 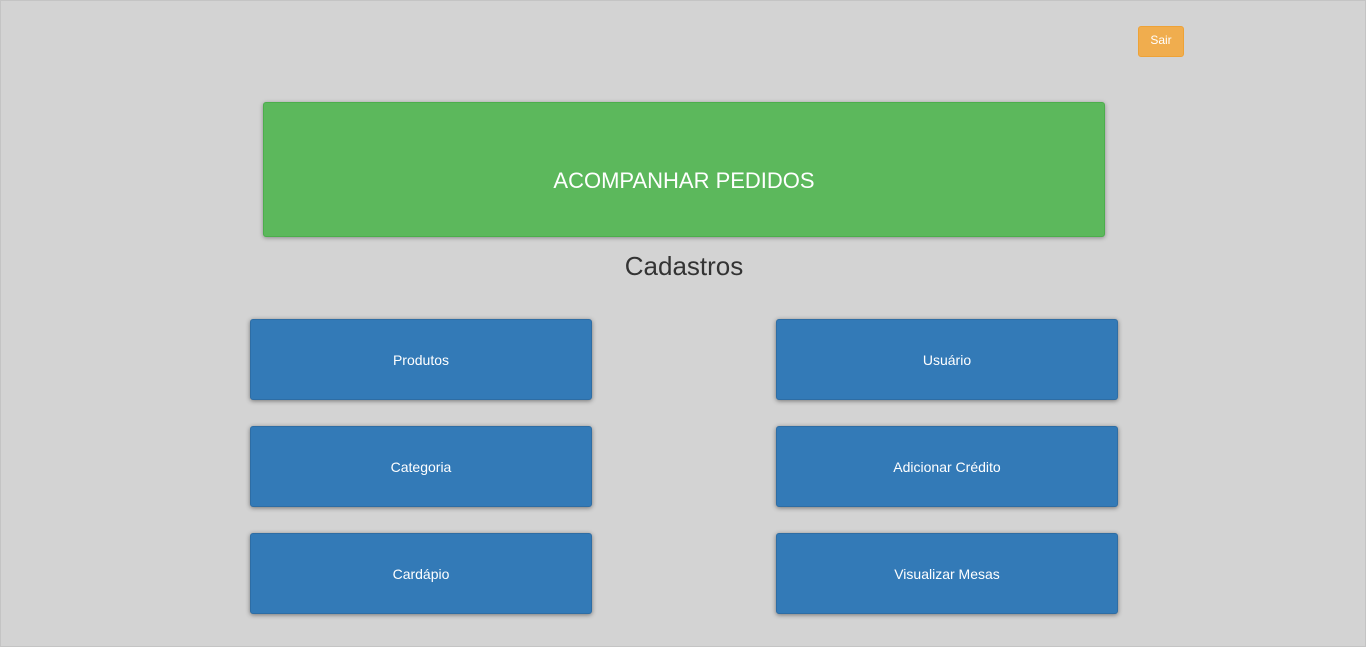 What do you see at coordinates (1161, 41) in the screenshot?
I see `logout-button: Sair` at bounding box center [1161, 41].